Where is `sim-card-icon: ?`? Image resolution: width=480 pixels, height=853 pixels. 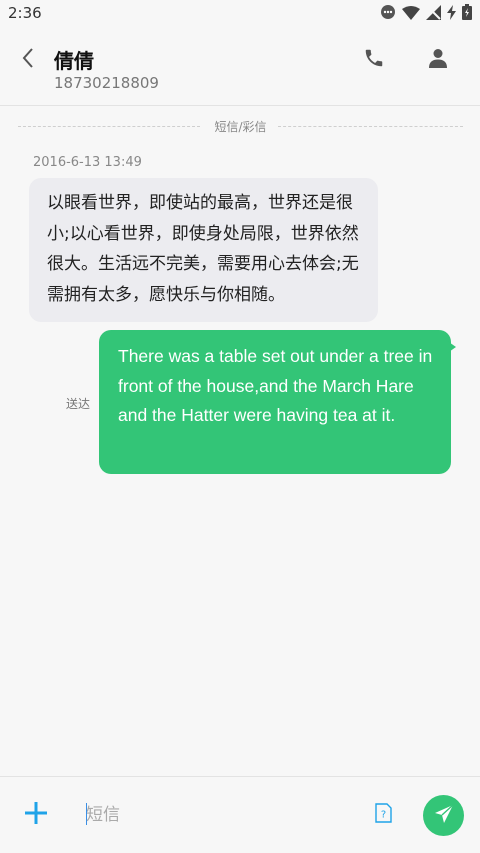 sim-card-icon: ? is located at coordinates (383, 815).